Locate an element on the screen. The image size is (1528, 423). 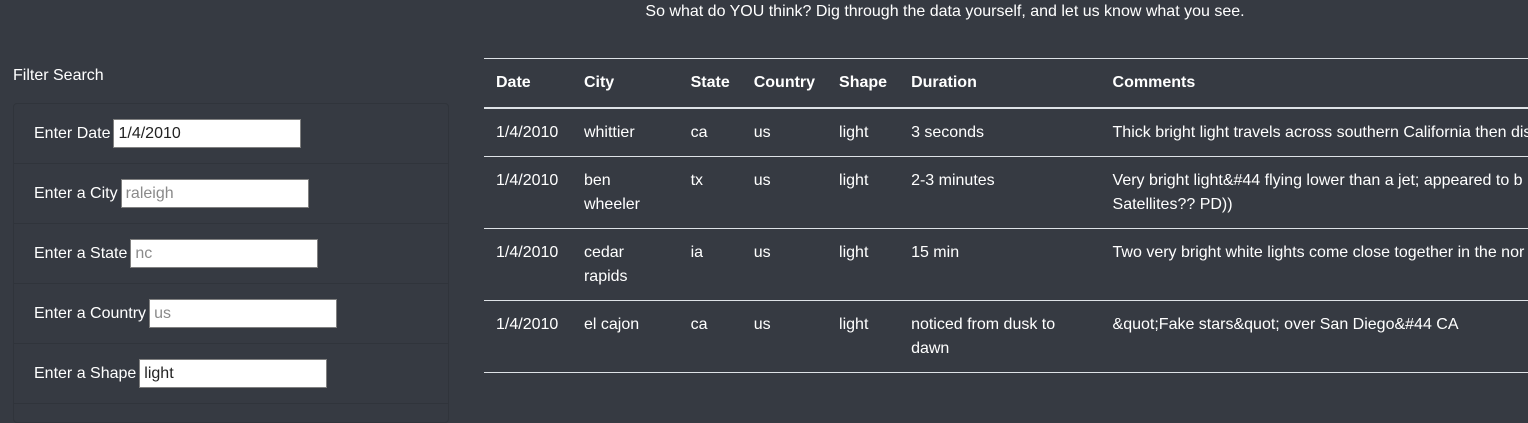
filter-row-city: Enter a City is located at coordinates (231, 194).